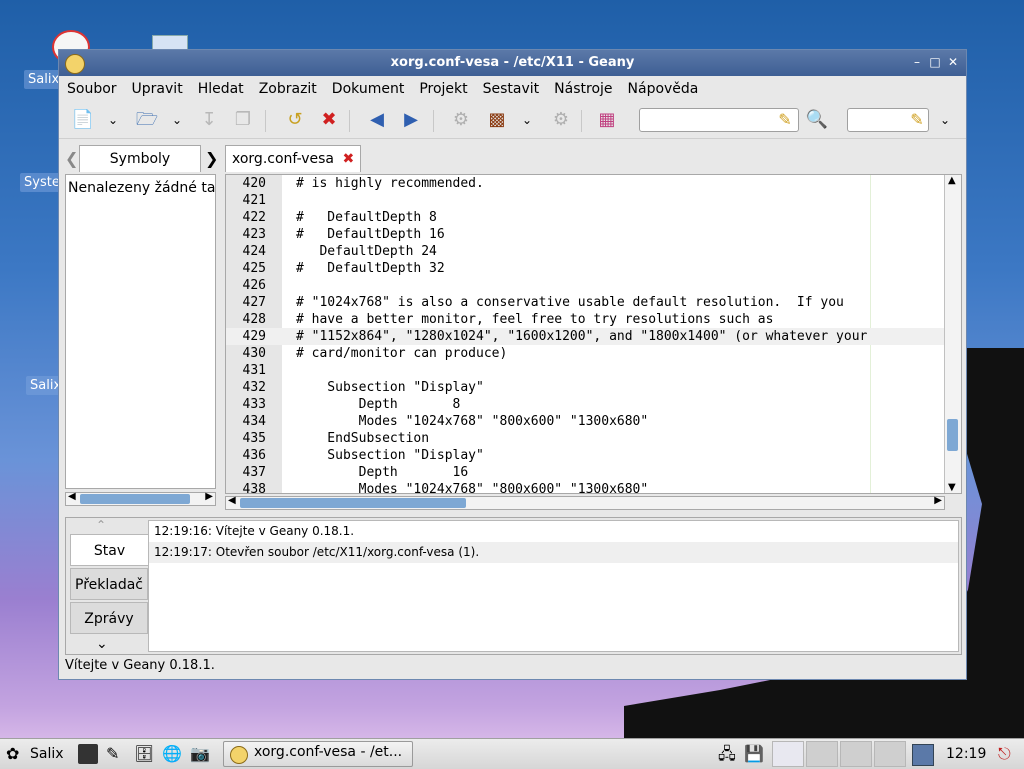 The image size is (1024, 769). I want to click on goto-dropdown-icon: ⌄, so click(945, 120).